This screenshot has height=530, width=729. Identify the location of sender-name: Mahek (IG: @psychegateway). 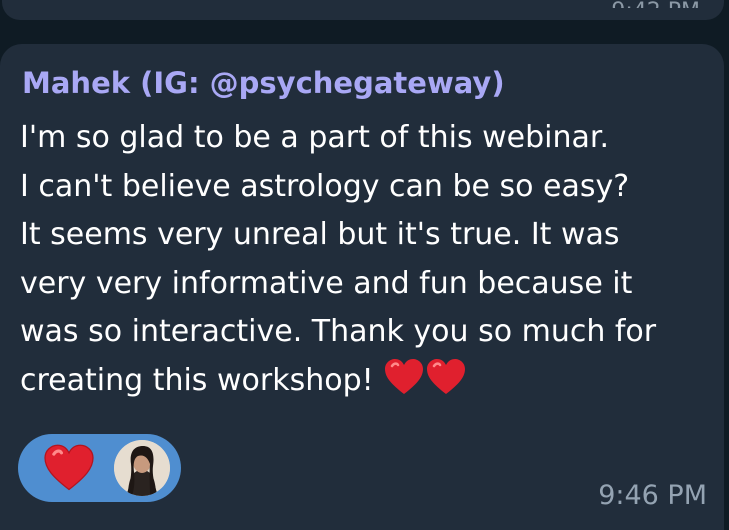
(263, 83).